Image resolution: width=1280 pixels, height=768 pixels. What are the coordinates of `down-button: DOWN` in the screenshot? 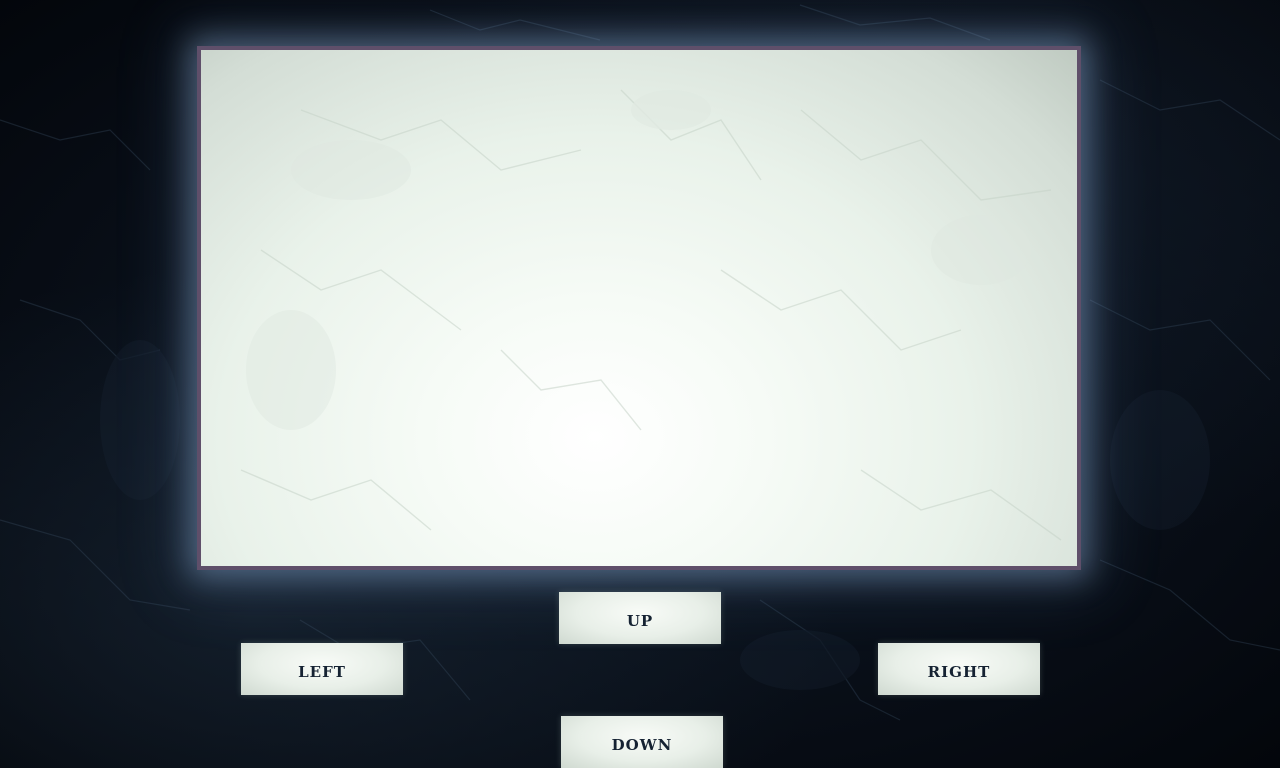 It's located at (642, 742).